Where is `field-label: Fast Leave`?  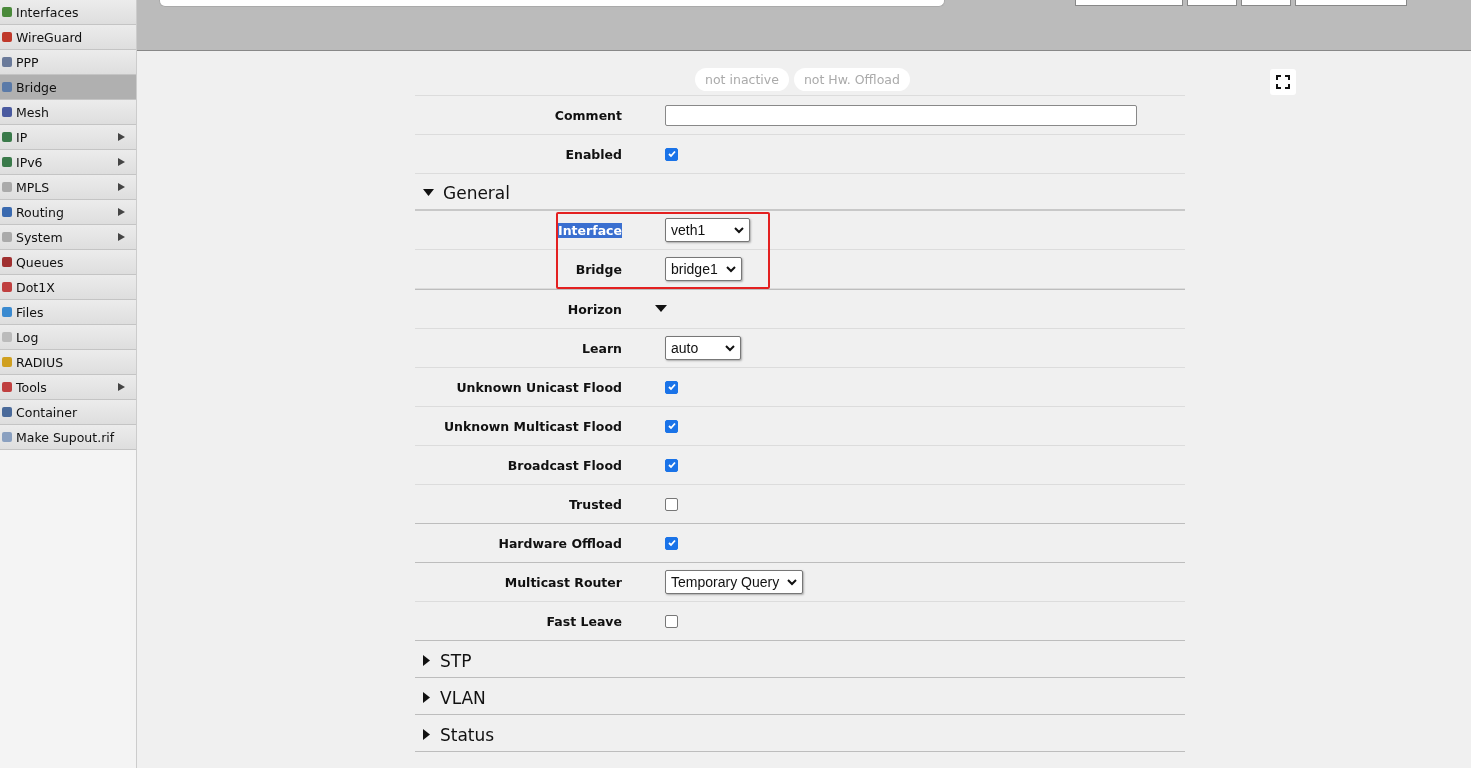 field-label: Fast Leave is located at coordinates (584, 621).